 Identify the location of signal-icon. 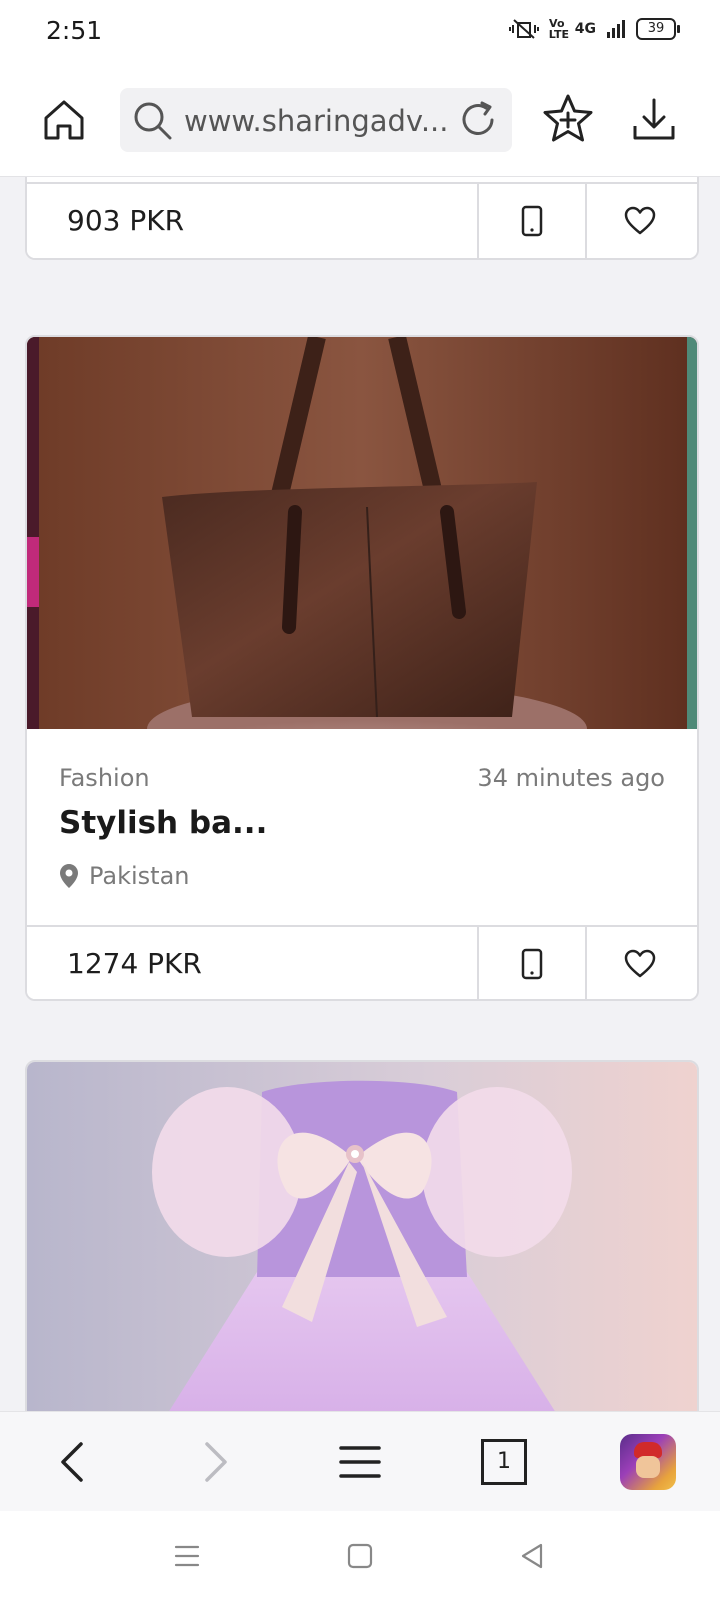
(616, 29).